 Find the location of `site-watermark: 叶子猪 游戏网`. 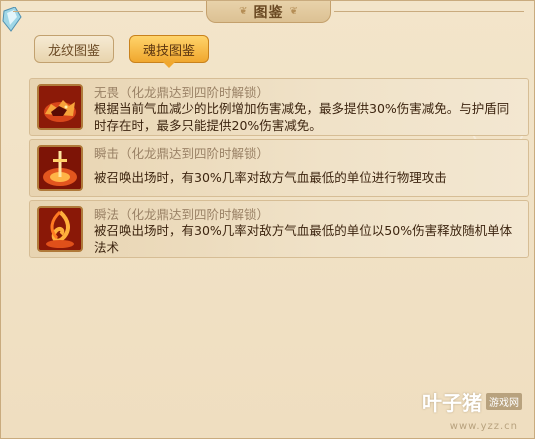

site-watermark: 叶子猪 游戏网 is located at coordinates (472, 401).